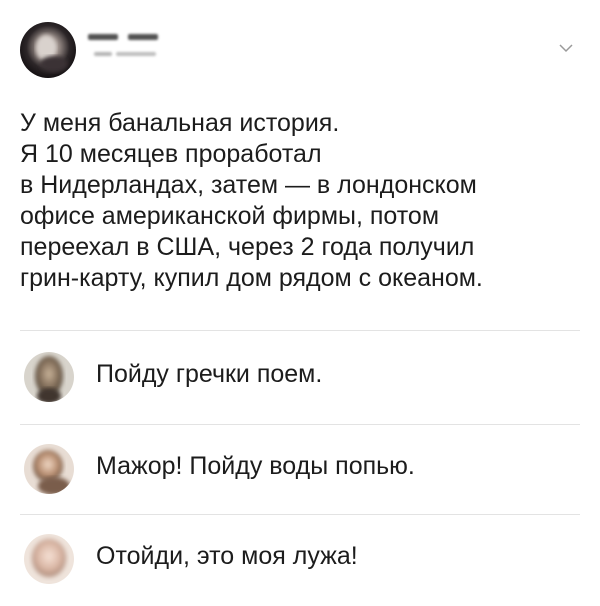 This screenshot has width=600, height=606. What do you see at coordinates (300, 52) in the screenshot?
I see `post-header` at bounding box center [300, 52].